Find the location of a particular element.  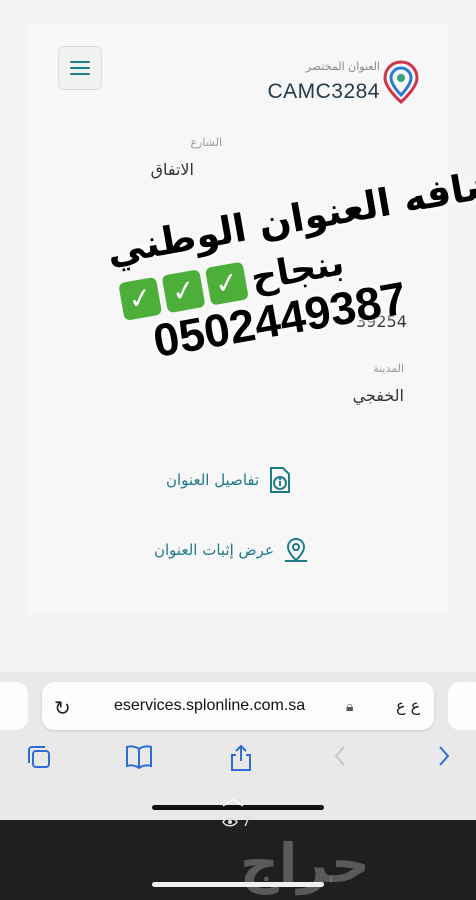

chevron-up-icon: ︿ is located at coordinates (233, 796).